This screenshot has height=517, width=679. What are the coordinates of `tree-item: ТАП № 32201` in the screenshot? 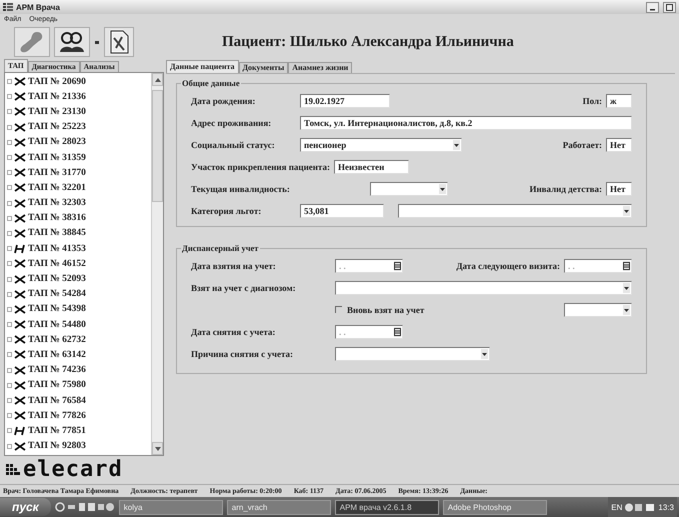 It's located at (78, 188).